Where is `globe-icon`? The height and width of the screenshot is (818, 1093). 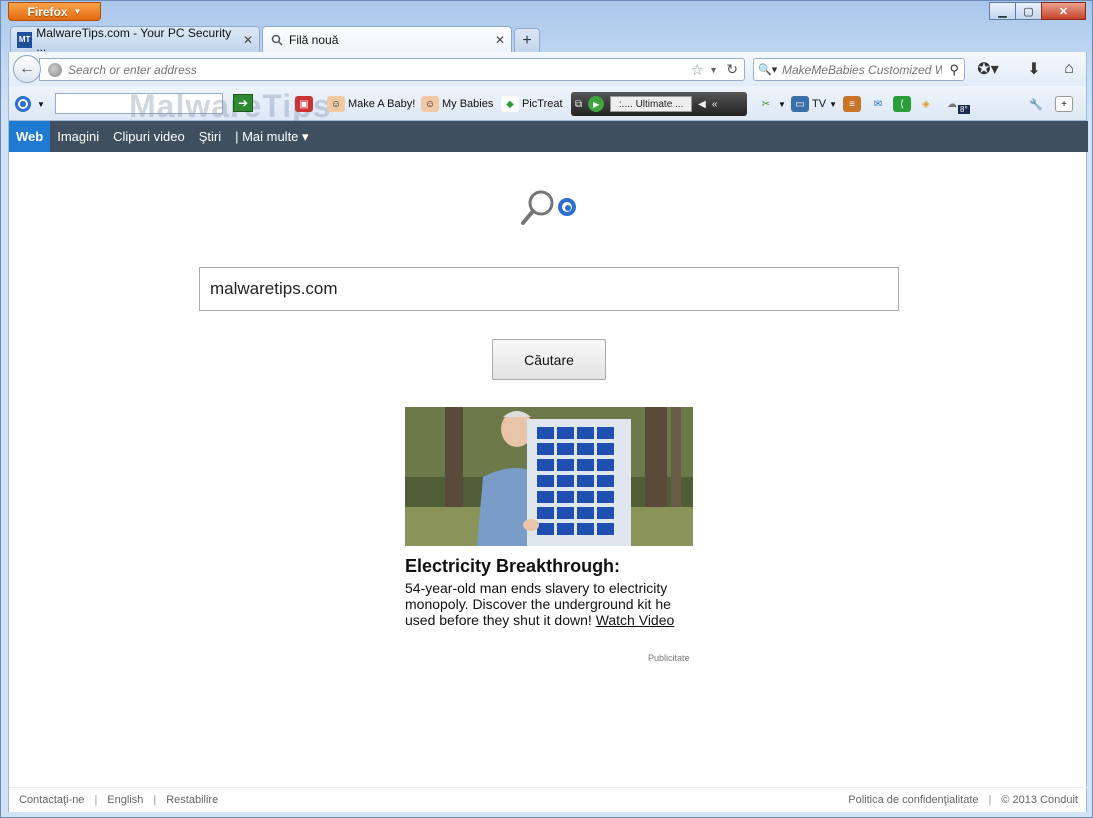
globe-icon is located at coordinates (55, 69).